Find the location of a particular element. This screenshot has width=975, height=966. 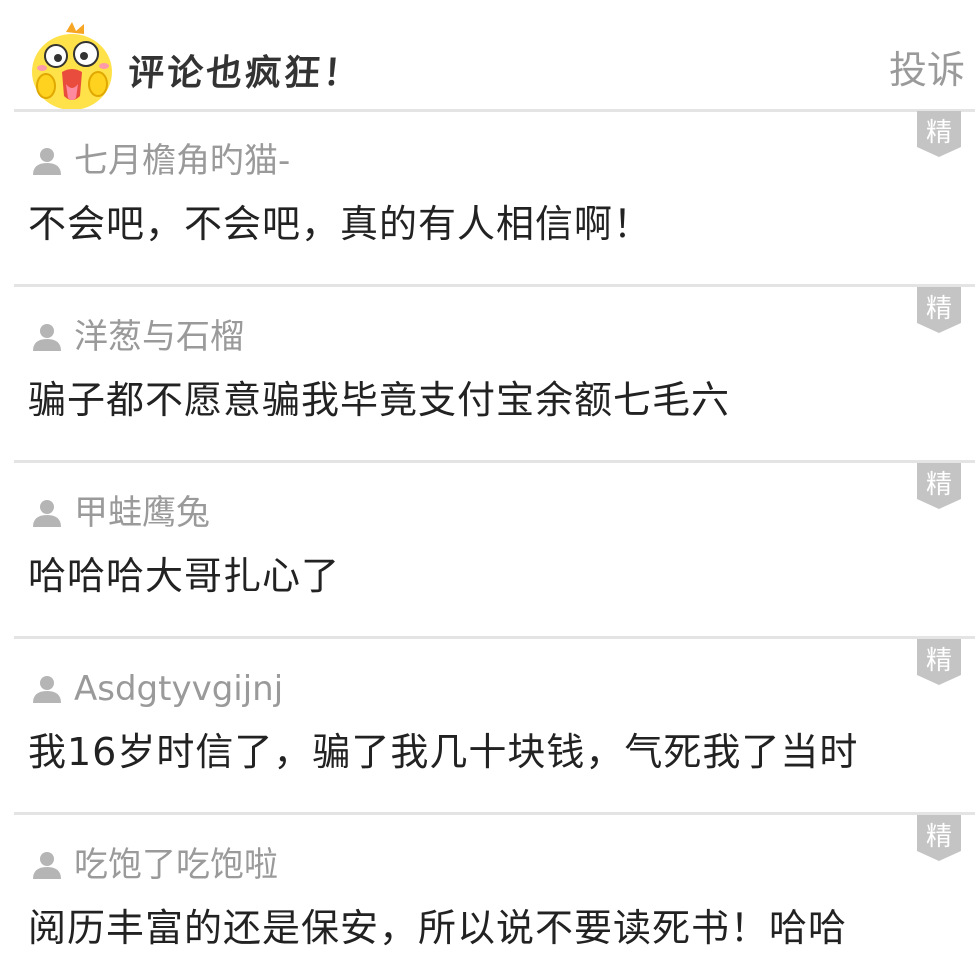

comment-text: 阅历丰富的还是保安，所以说不要读死书！哈哈 is located at coordinates (438, 928).